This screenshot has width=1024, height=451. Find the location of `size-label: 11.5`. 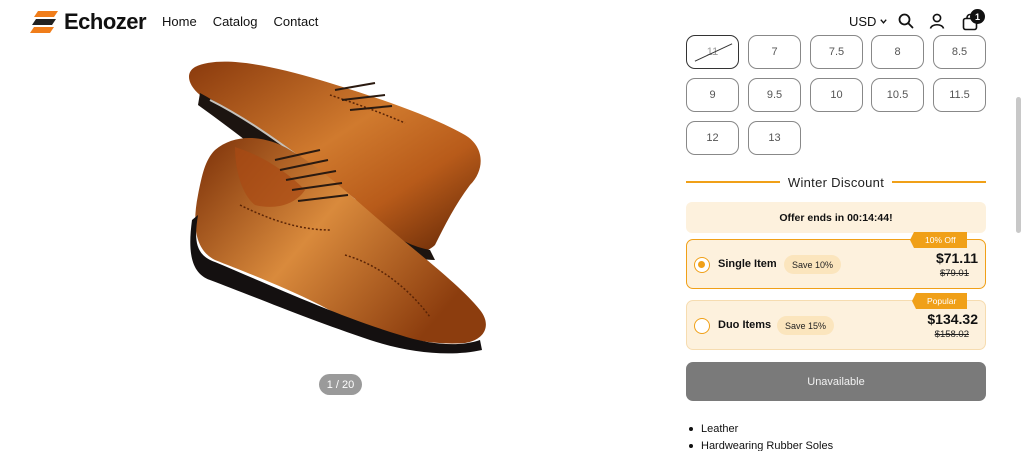

size-label: 11.5 is located at coordinates (959, 95).